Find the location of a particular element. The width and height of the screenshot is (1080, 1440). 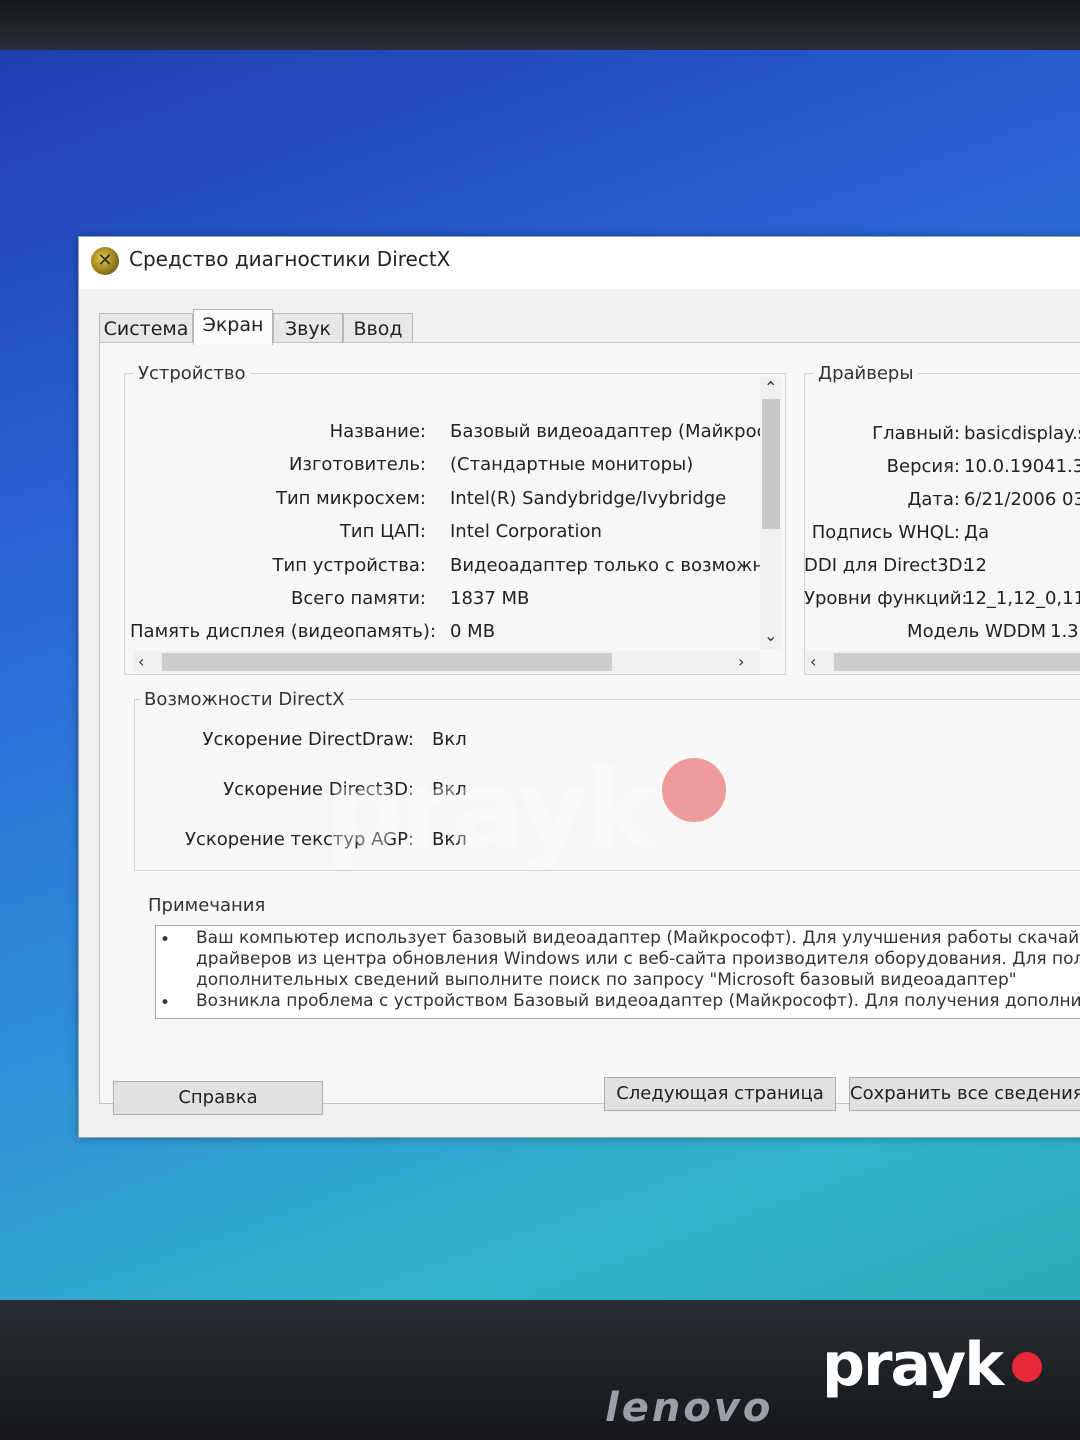

total-memory-value: 1837 MB is located at coordinates (490, 598).